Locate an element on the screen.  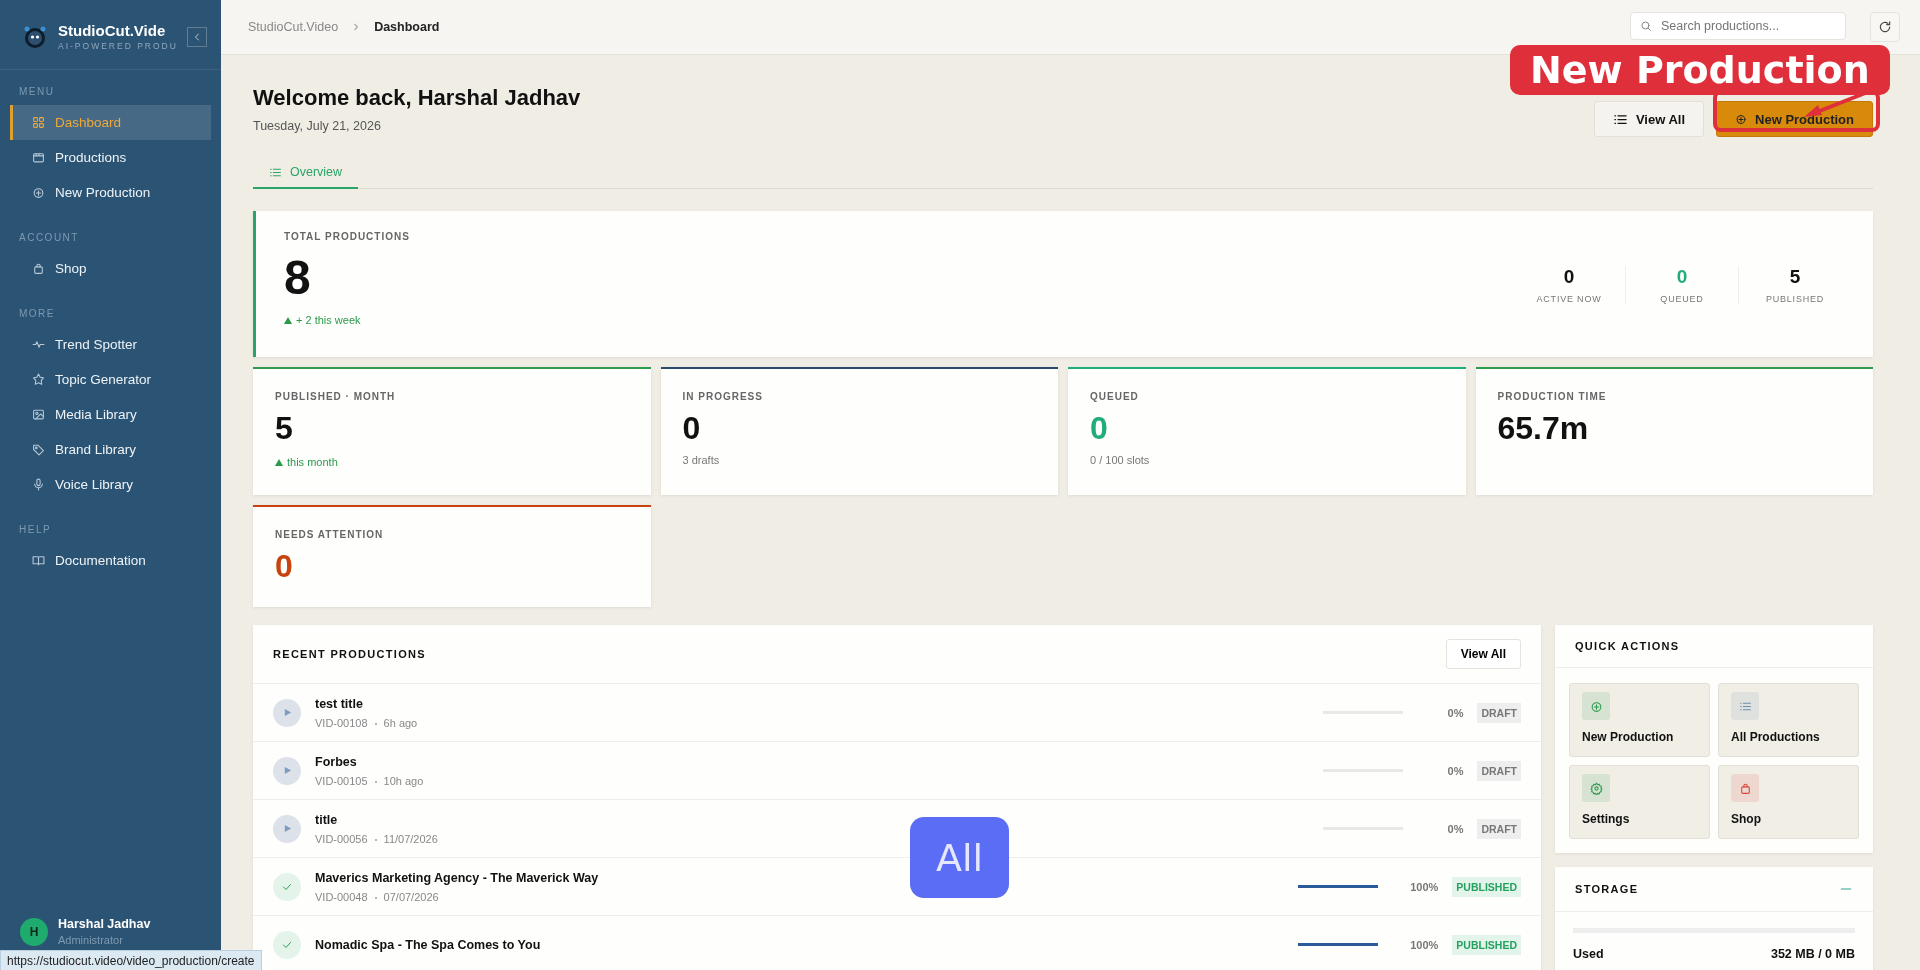
card-label: NEEDS ATTENTION is located at coordinates (330, 534).